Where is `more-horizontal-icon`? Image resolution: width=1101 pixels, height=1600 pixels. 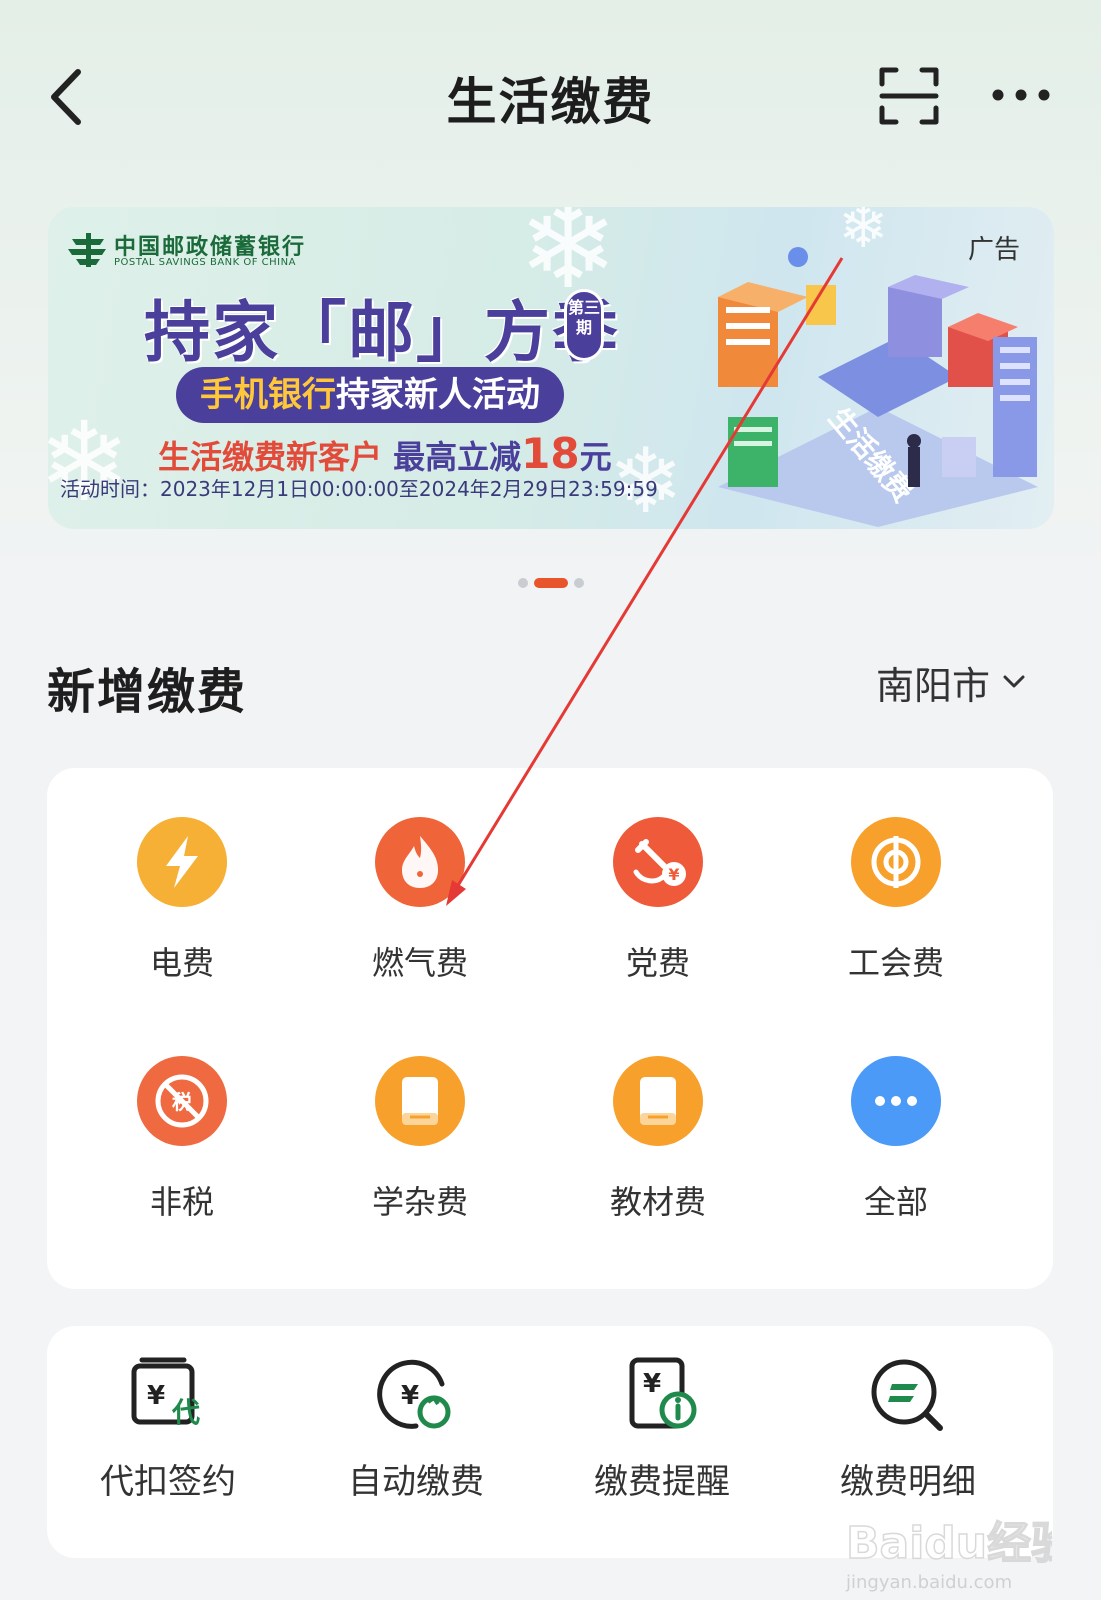
more-horizontal-icon is located at coordinates (1021, 95).